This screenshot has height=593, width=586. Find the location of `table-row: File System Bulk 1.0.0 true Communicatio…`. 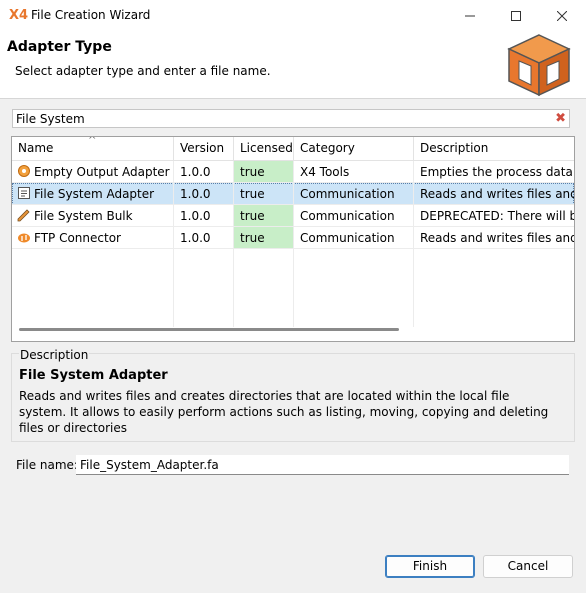

table-row: File System Bulk 1.0.0 true Communicatio… is located at coordinates (293, 216).